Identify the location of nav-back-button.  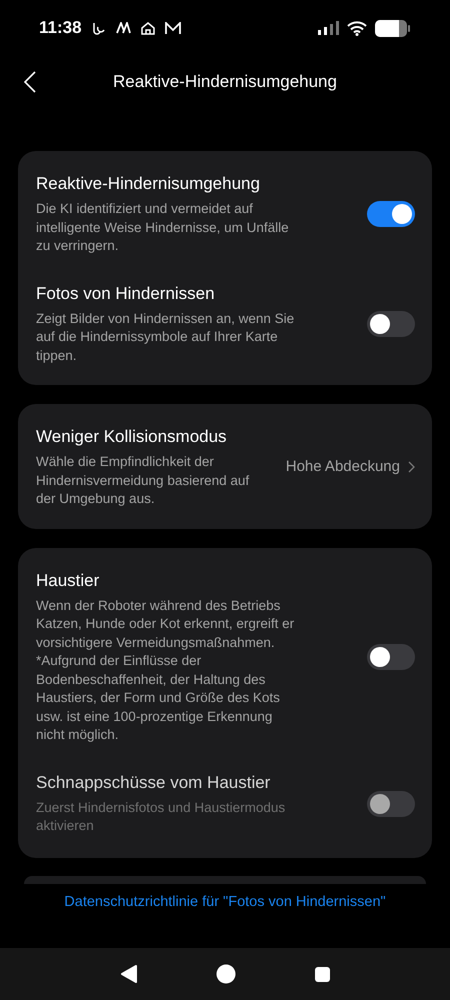
(129, 974).